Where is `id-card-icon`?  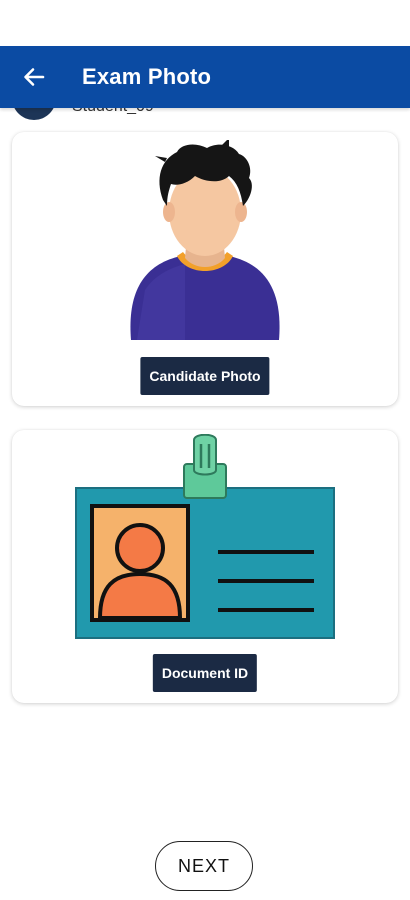 id-card-icon is located at coordinates (205, 536).